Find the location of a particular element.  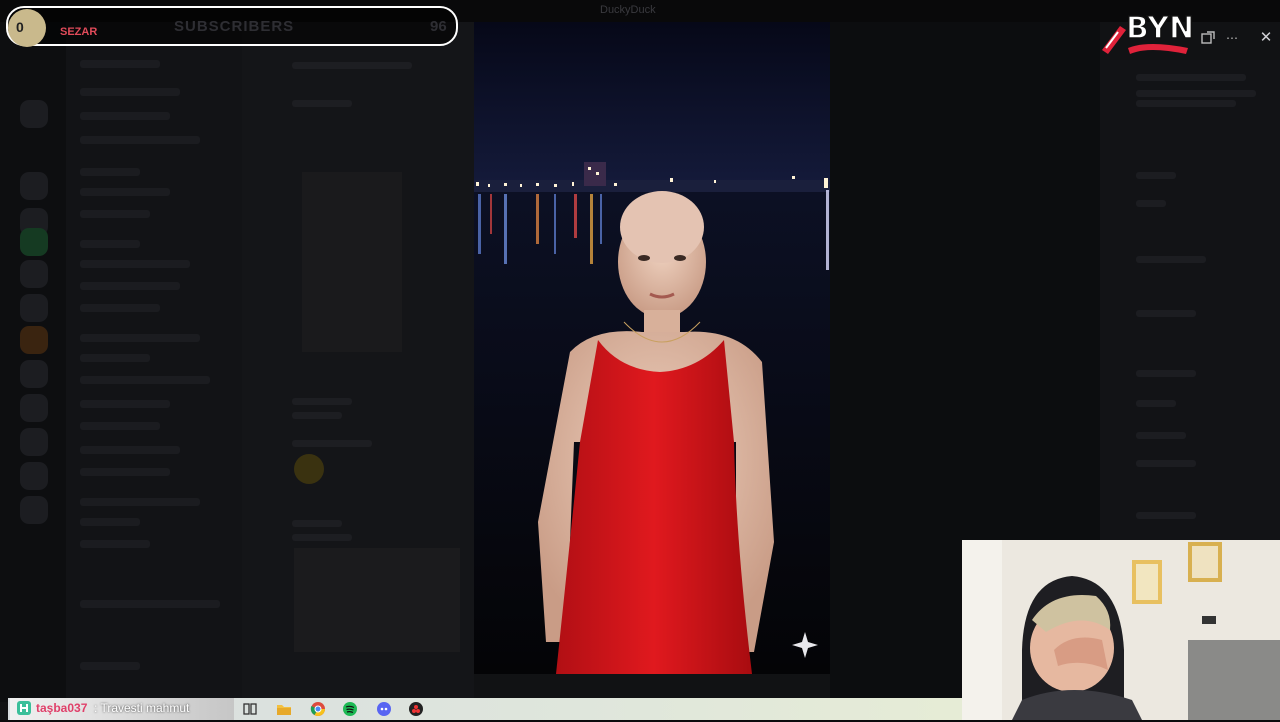

more-icon: ⋯ is located at coordinates (1232, 38).